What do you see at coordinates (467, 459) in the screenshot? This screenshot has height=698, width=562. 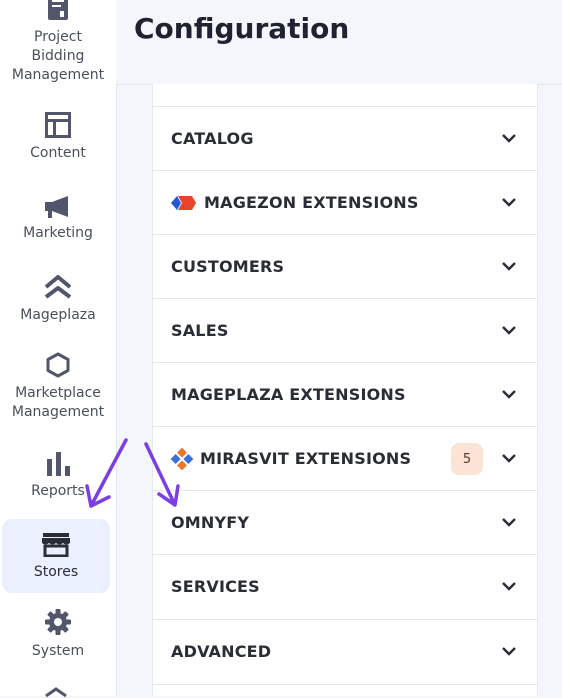 I see `notification-badge: 5` at bounding box center [467, 459].